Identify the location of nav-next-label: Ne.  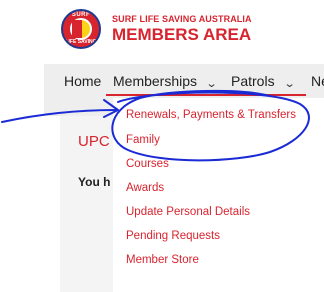
(317, 81).